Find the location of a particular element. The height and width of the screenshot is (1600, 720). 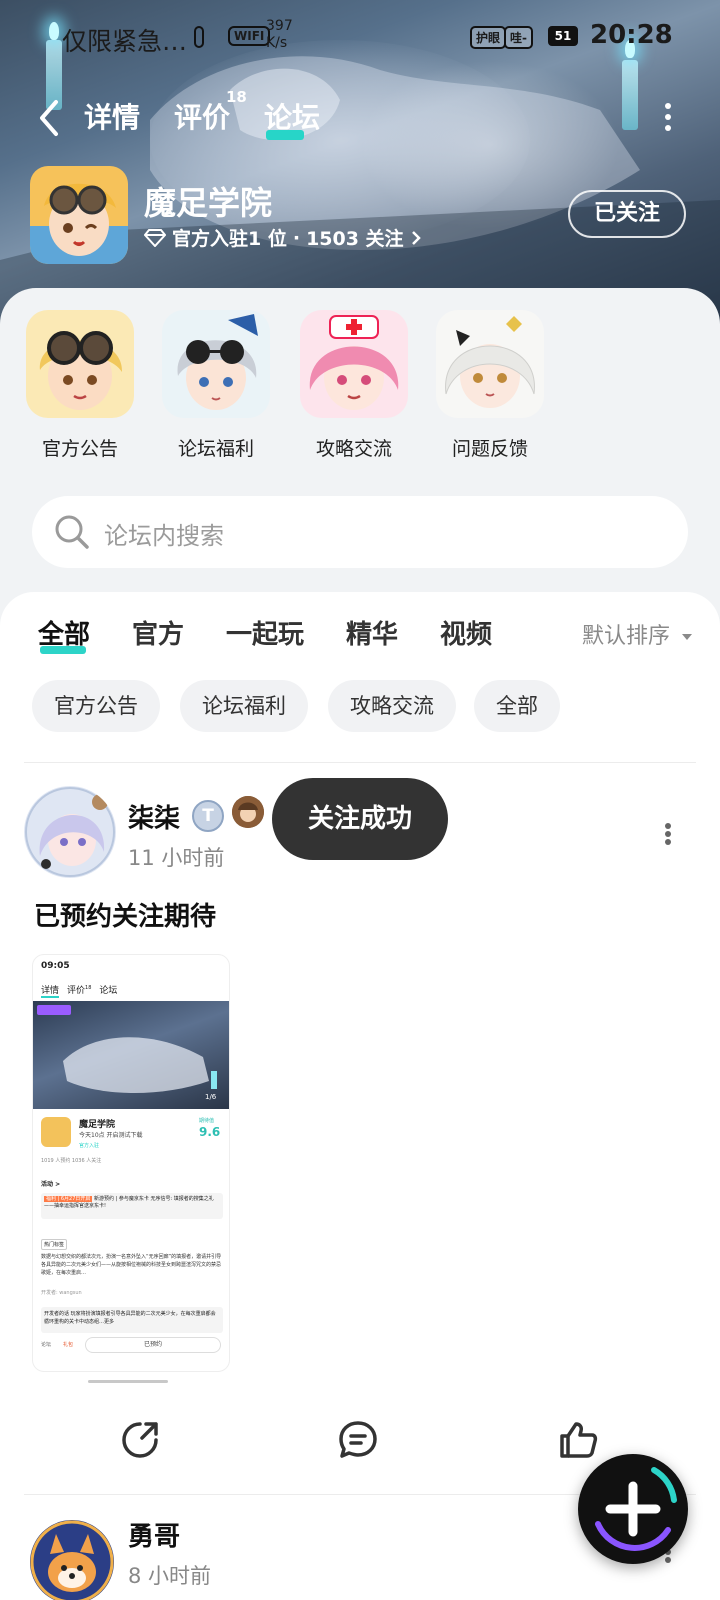

feed-tab-featured: 精华 is located at coordinates (372, 632).